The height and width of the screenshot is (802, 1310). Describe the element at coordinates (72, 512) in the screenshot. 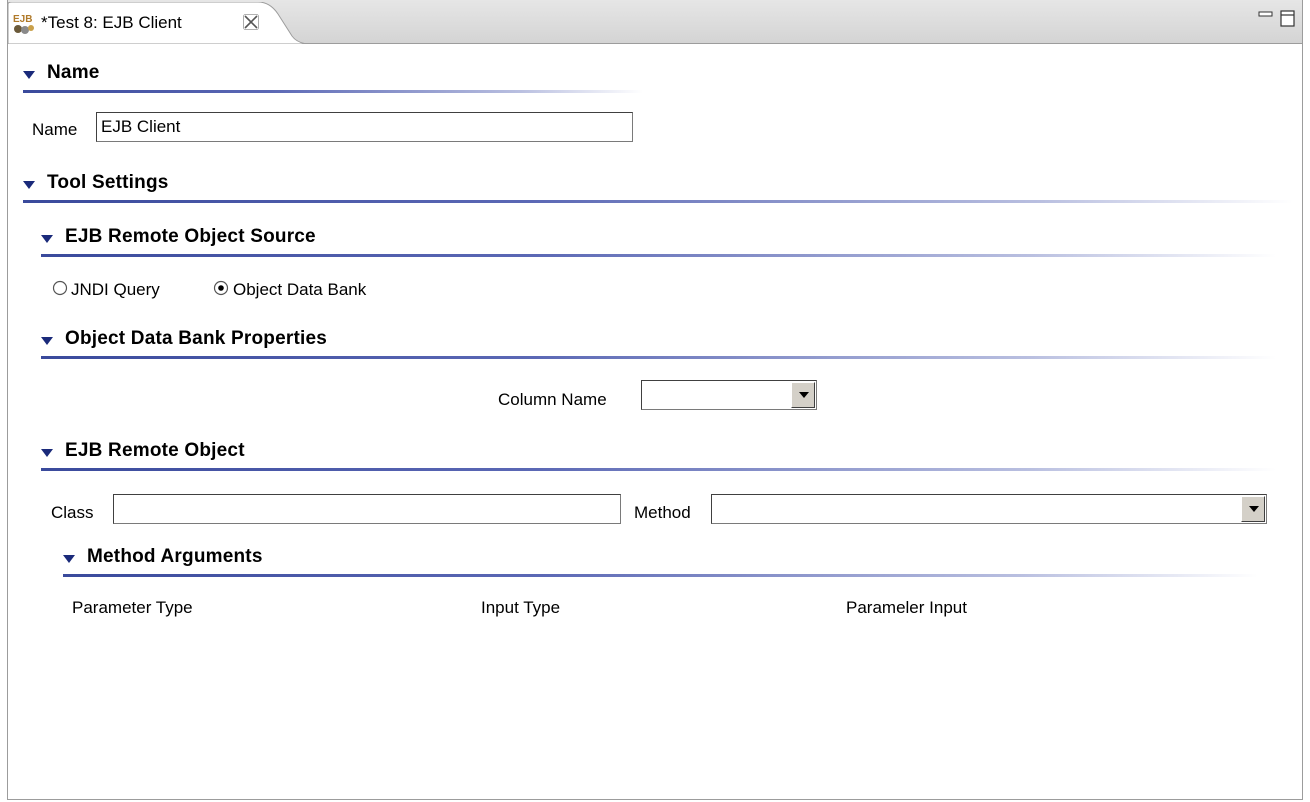

I see `class-label: Class` at that location.